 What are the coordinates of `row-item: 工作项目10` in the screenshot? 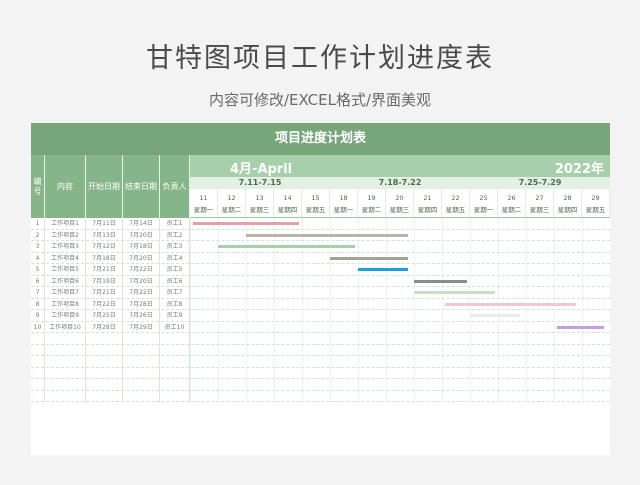 It's located at (65, 327).